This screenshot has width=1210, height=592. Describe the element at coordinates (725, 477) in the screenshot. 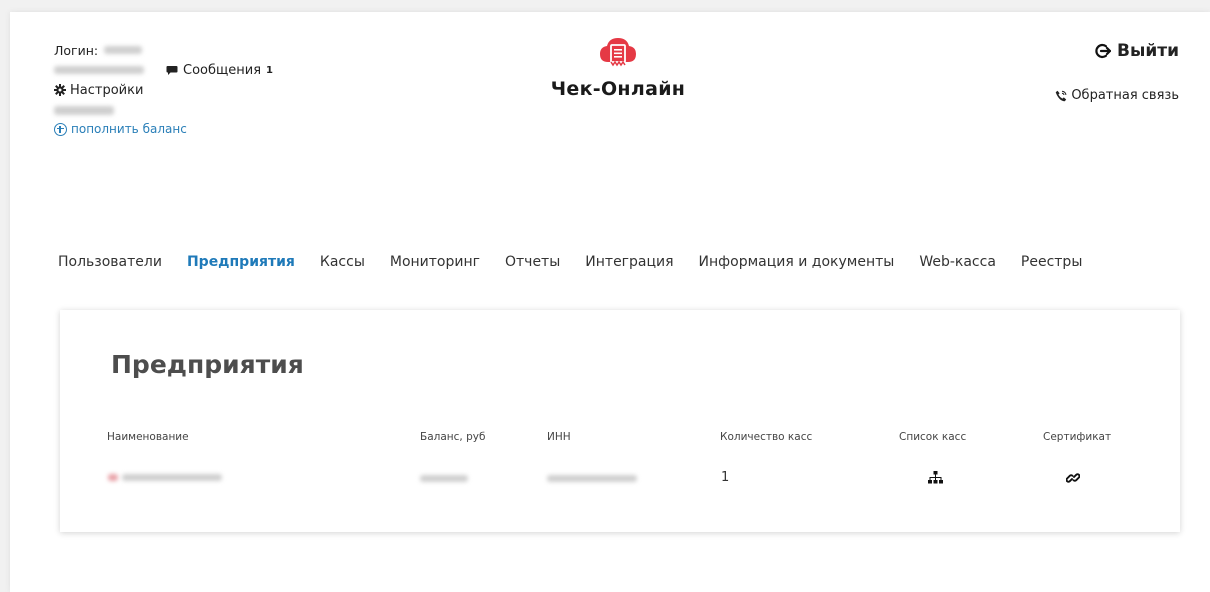

I see `kkt-count-cell: 1` at that location.